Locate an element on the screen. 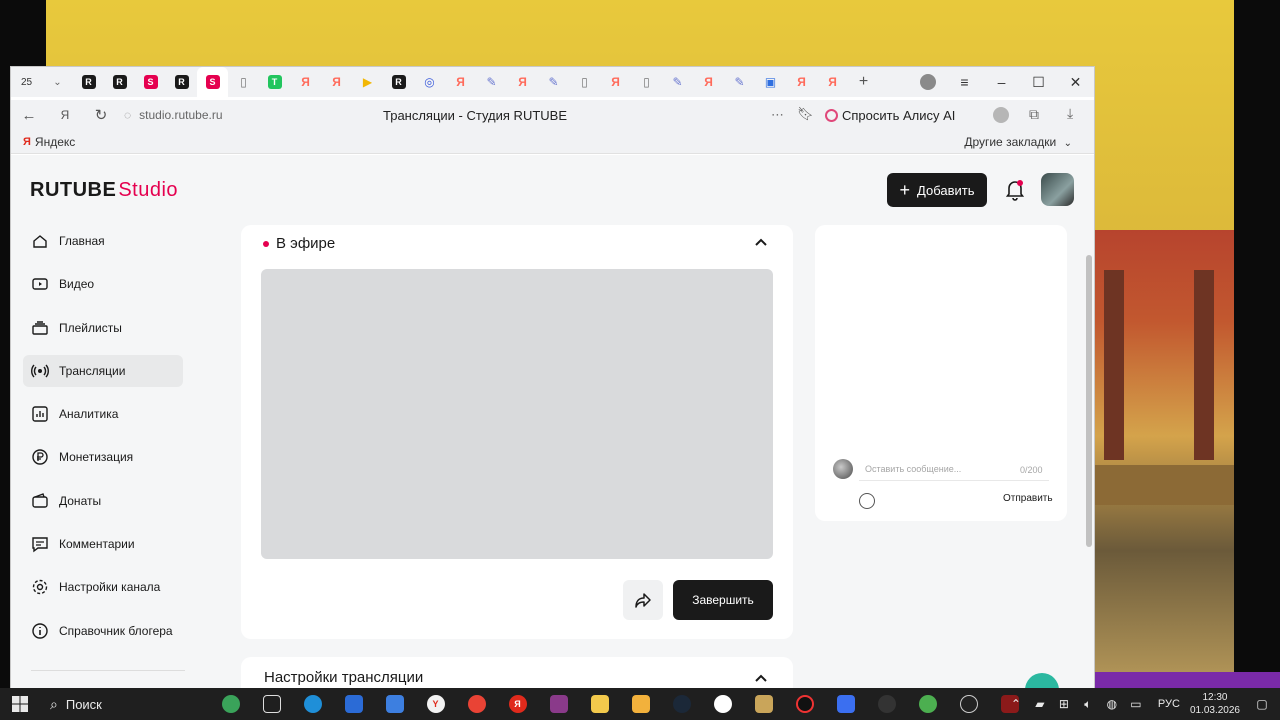 The height and width of the screenshot is (720, 1280). sidebar-item-2: Видео is located at coordinates (103, 284).